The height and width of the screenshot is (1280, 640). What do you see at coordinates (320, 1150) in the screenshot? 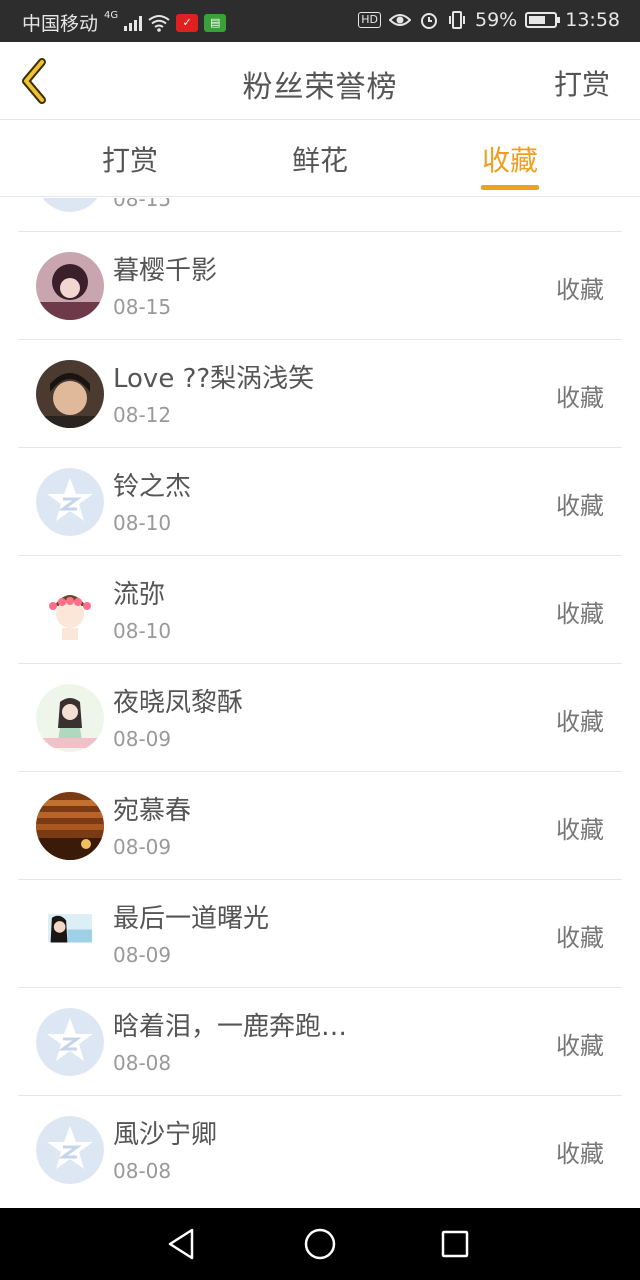
I see `list-item: 風沙宁卿 08-08 收藏` at bounding box center [320, 1150].